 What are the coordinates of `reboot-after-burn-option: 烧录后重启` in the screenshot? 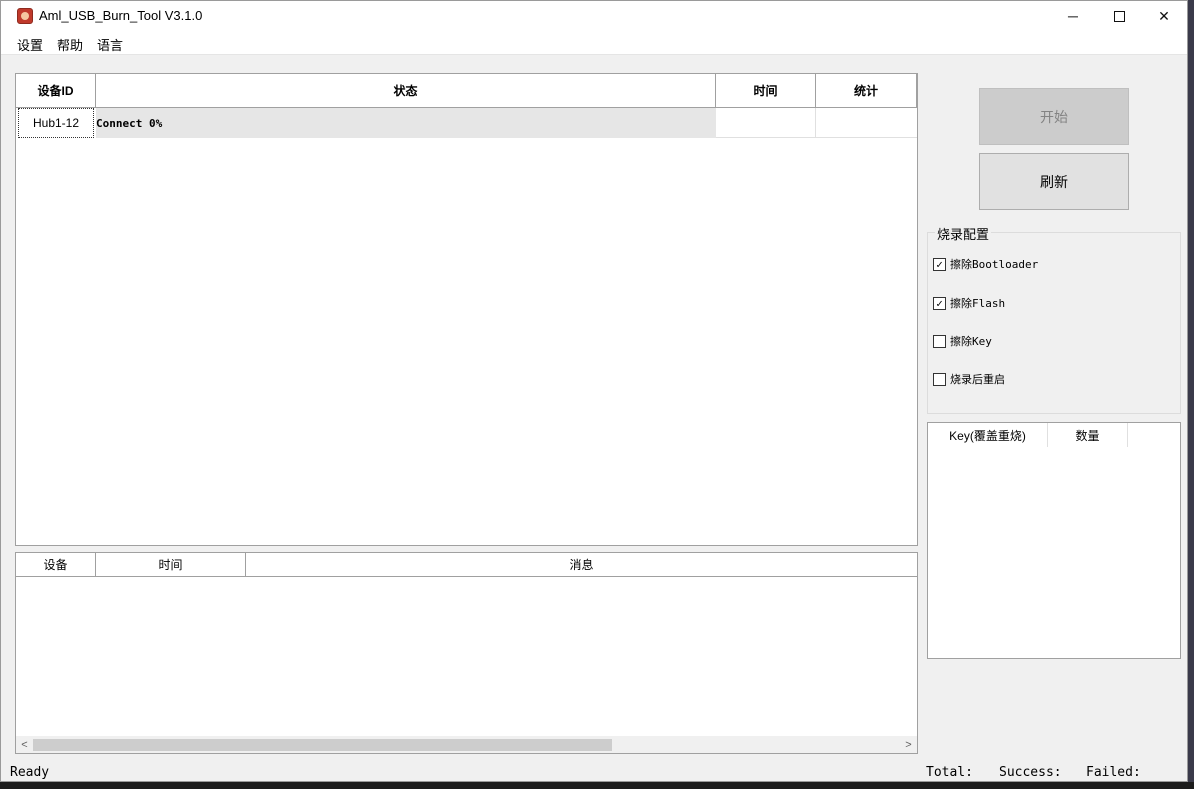 It's located at (969, 379).